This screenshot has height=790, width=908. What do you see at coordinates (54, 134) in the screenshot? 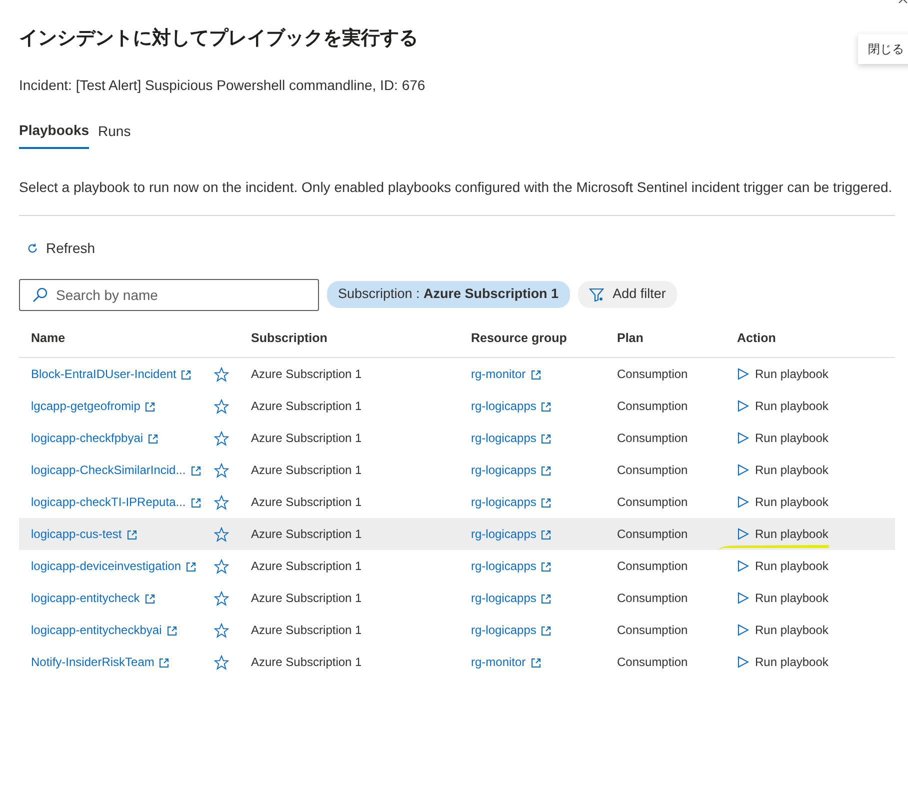
I see `tab: Playbooks` at bounding box center [54, 134].